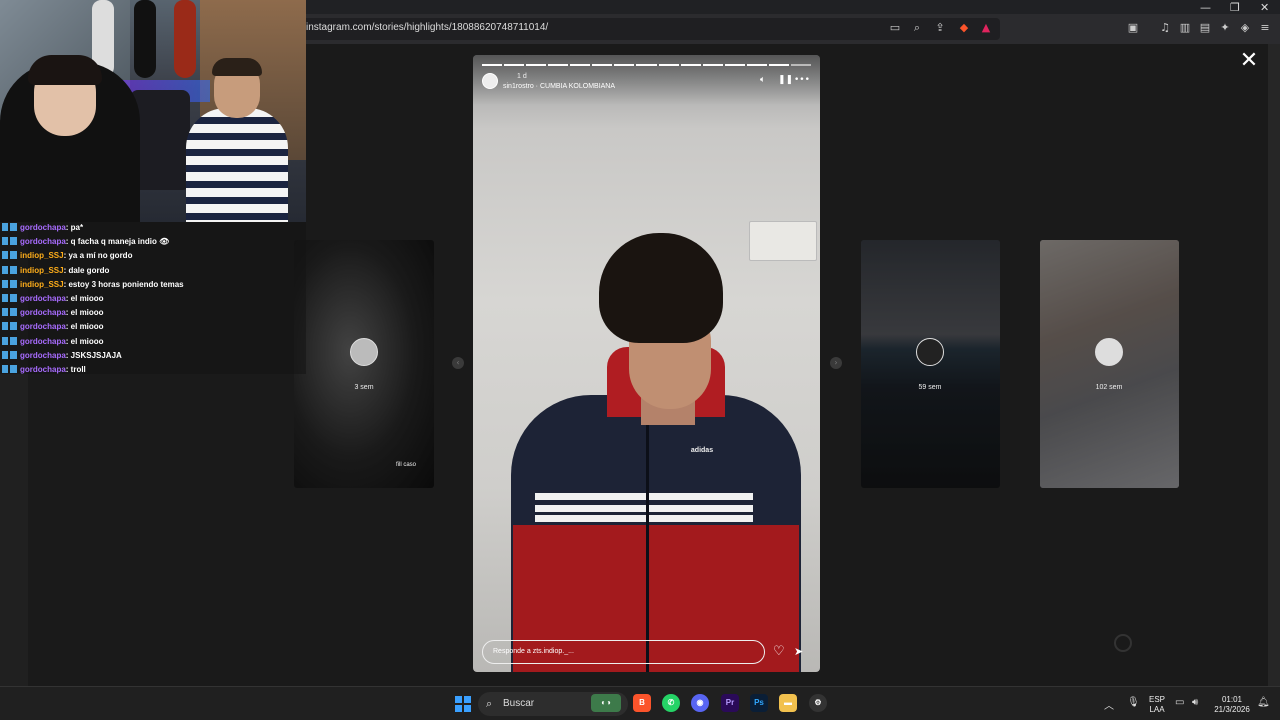 Image resolution: width=1280 pixels, height=720 pixels. What do you see at coordinates (836, 363) in the screenshot?
I see `next-story-button: ›` at bounding box center [836, 363].